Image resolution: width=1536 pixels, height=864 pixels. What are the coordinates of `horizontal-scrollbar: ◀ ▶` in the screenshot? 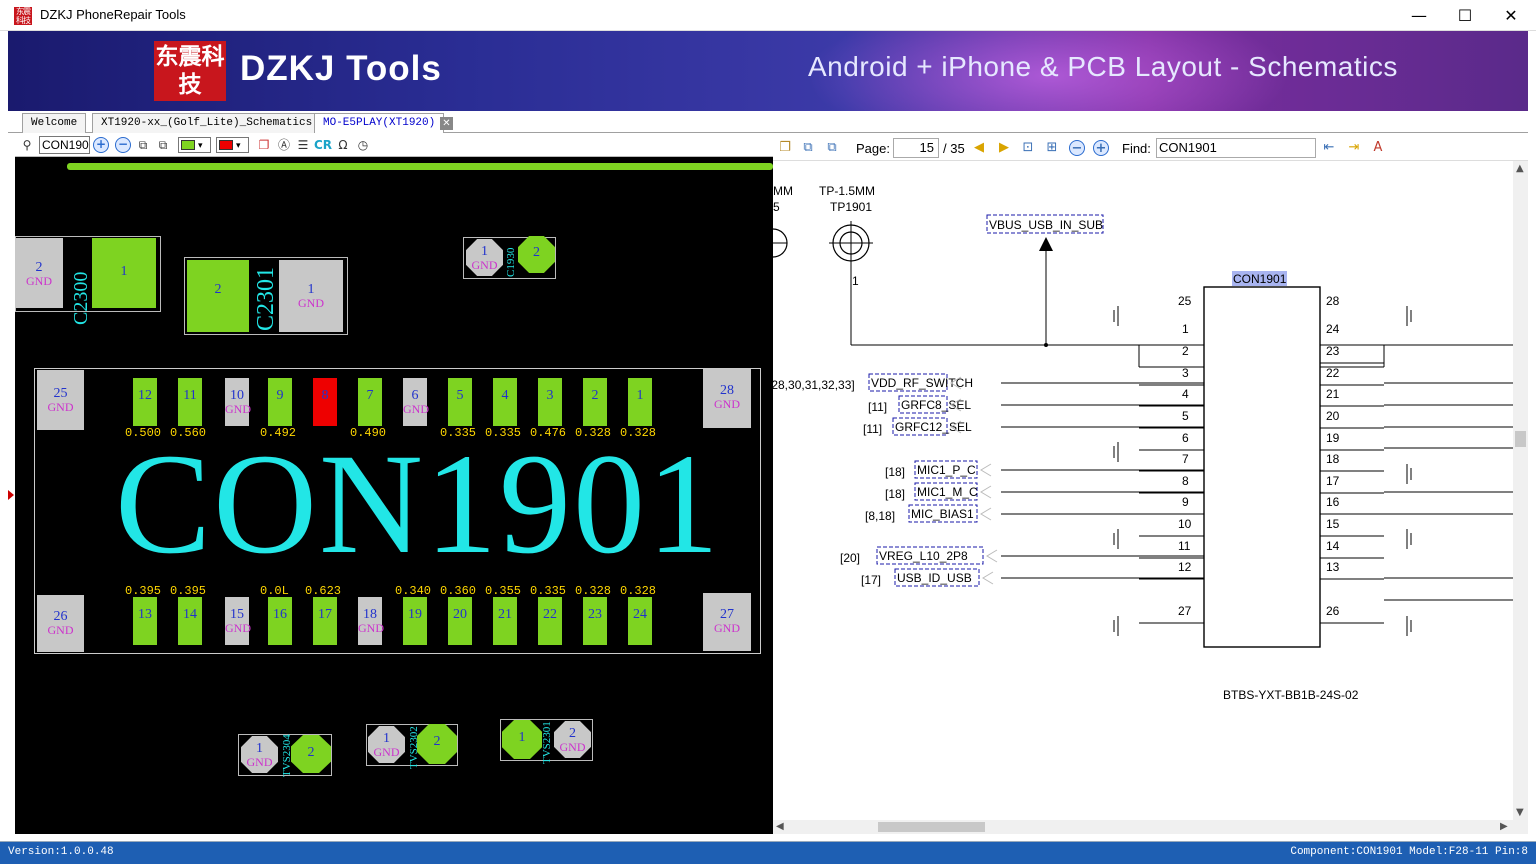 It's located at (1143, 827).